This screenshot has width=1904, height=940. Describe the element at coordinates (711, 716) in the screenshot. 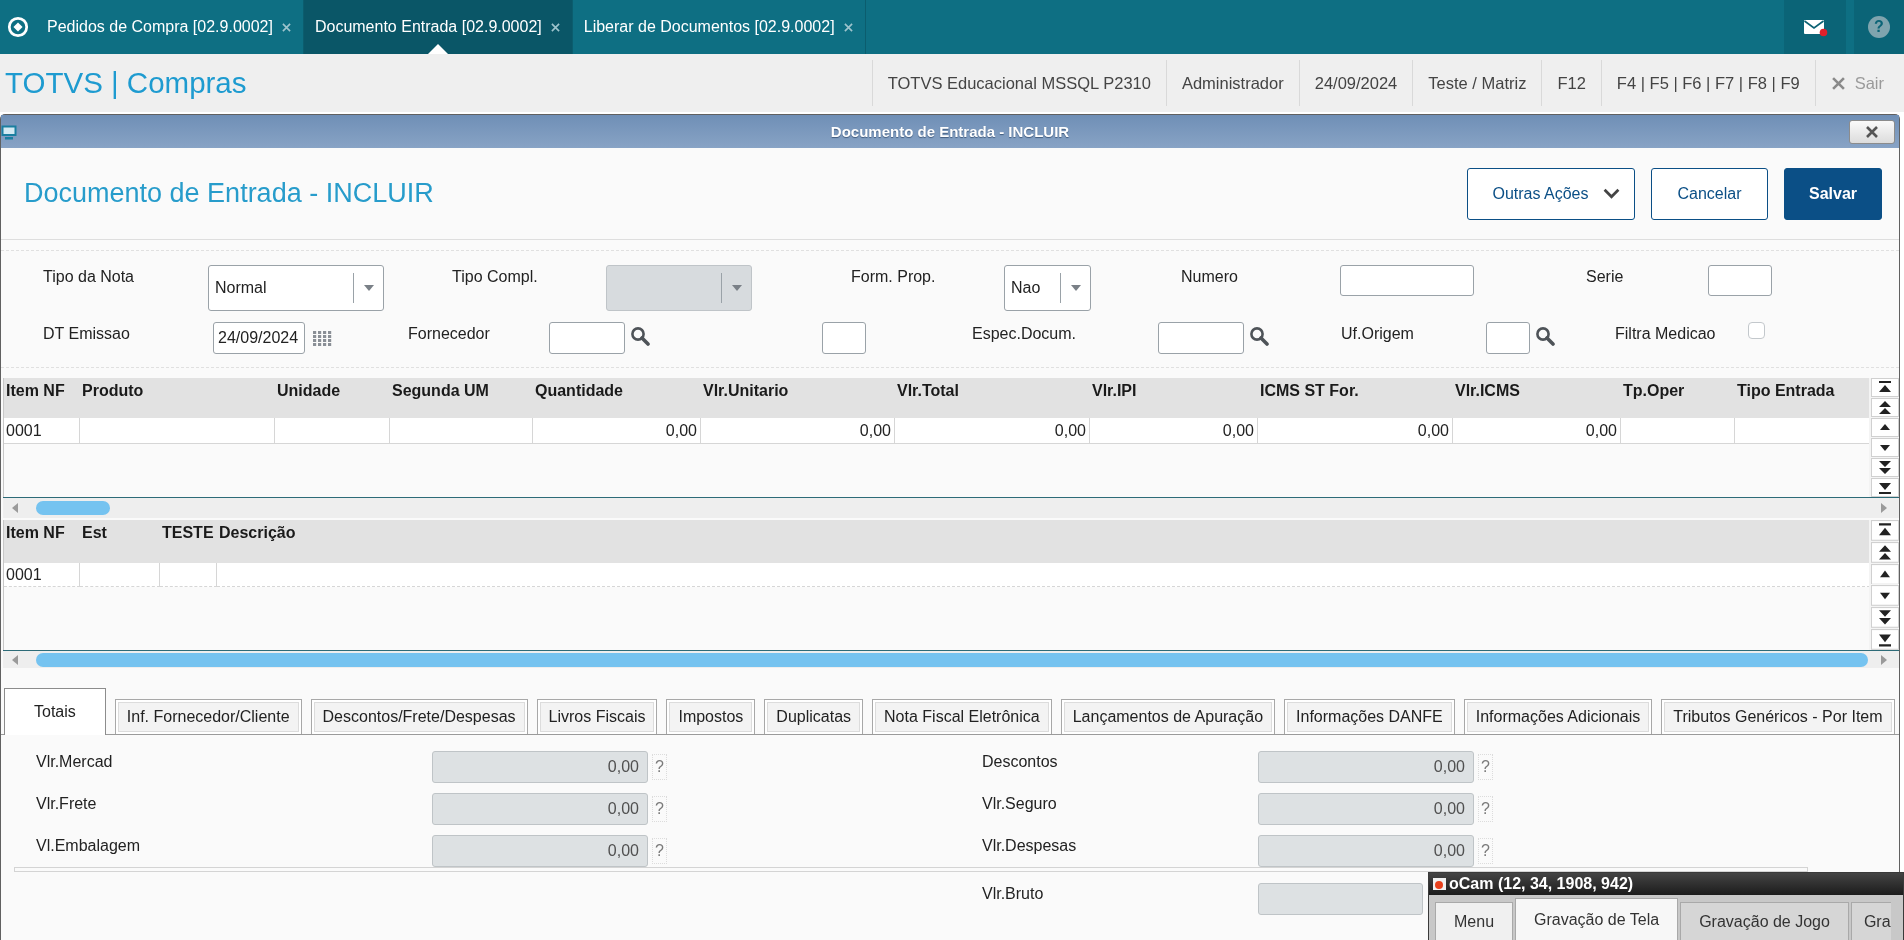

I see `section-tab: Impostos` at that location.